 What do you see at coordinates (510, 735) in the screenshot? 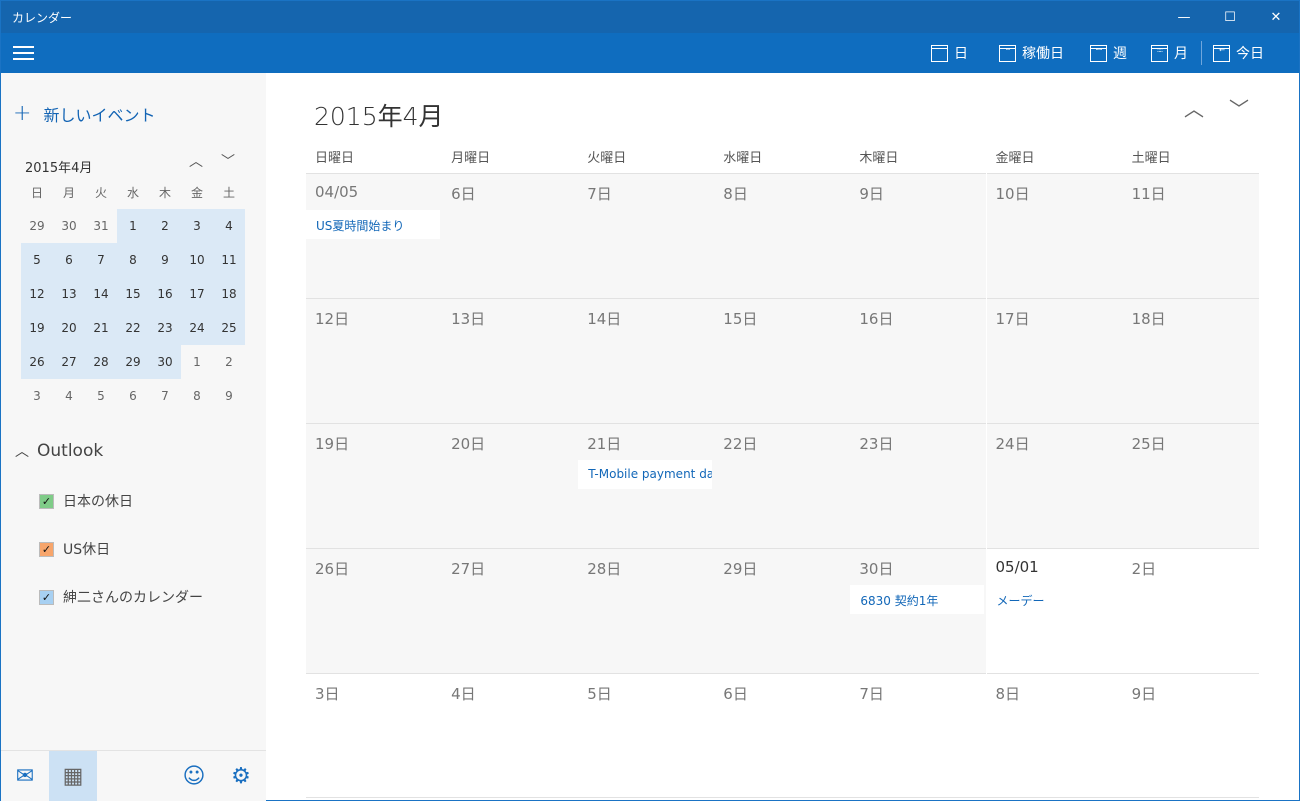
I see `day-cell: 4日` at bounding box center [510, 735].